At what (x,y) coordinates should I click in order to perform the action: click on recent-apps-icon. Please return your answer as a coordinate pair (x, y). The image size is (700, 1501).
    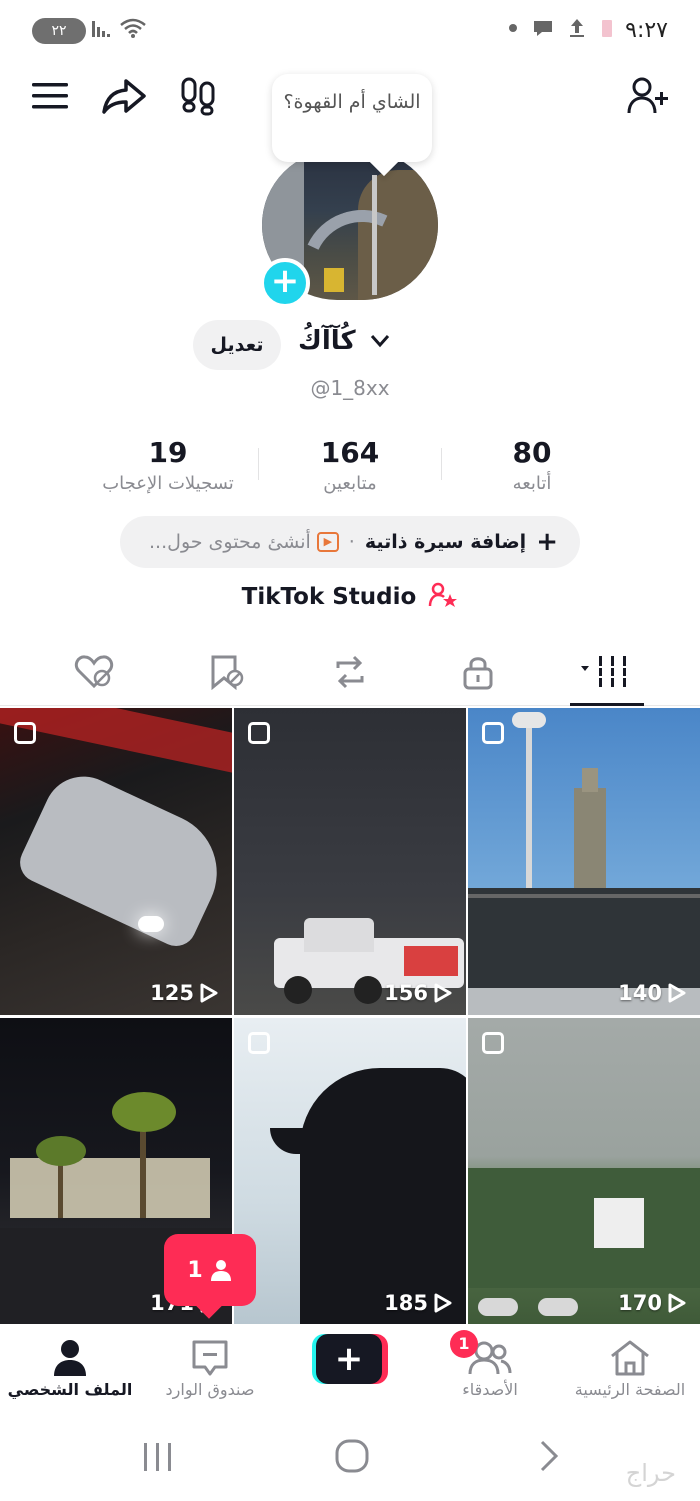
    Looking at the image, I should click on (157, 1457).